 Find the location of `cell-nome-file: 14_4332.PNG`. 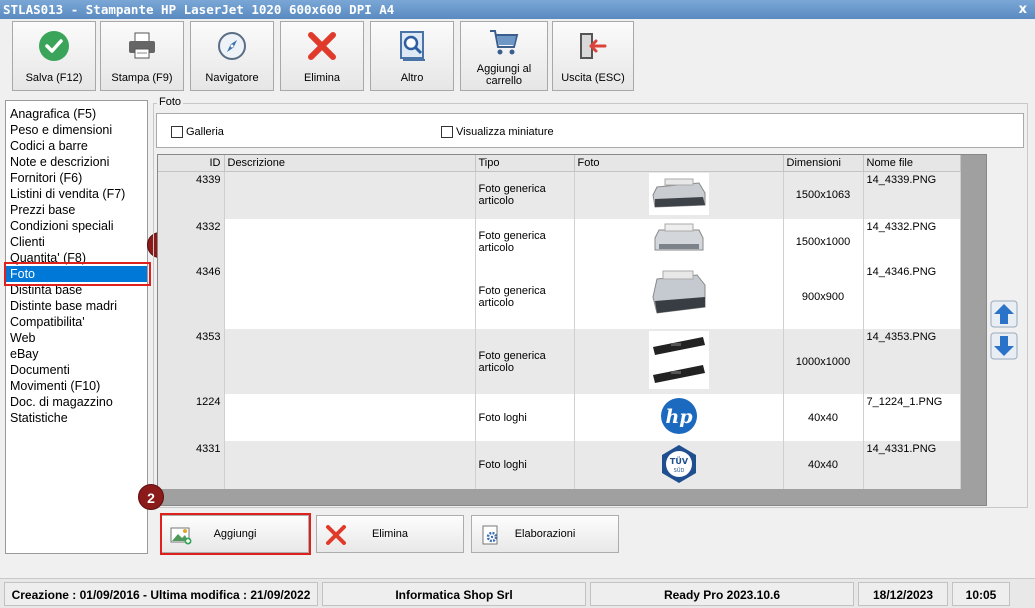

cell-nome-file: 14_4332.PNG is located at coordinates (912, 241).